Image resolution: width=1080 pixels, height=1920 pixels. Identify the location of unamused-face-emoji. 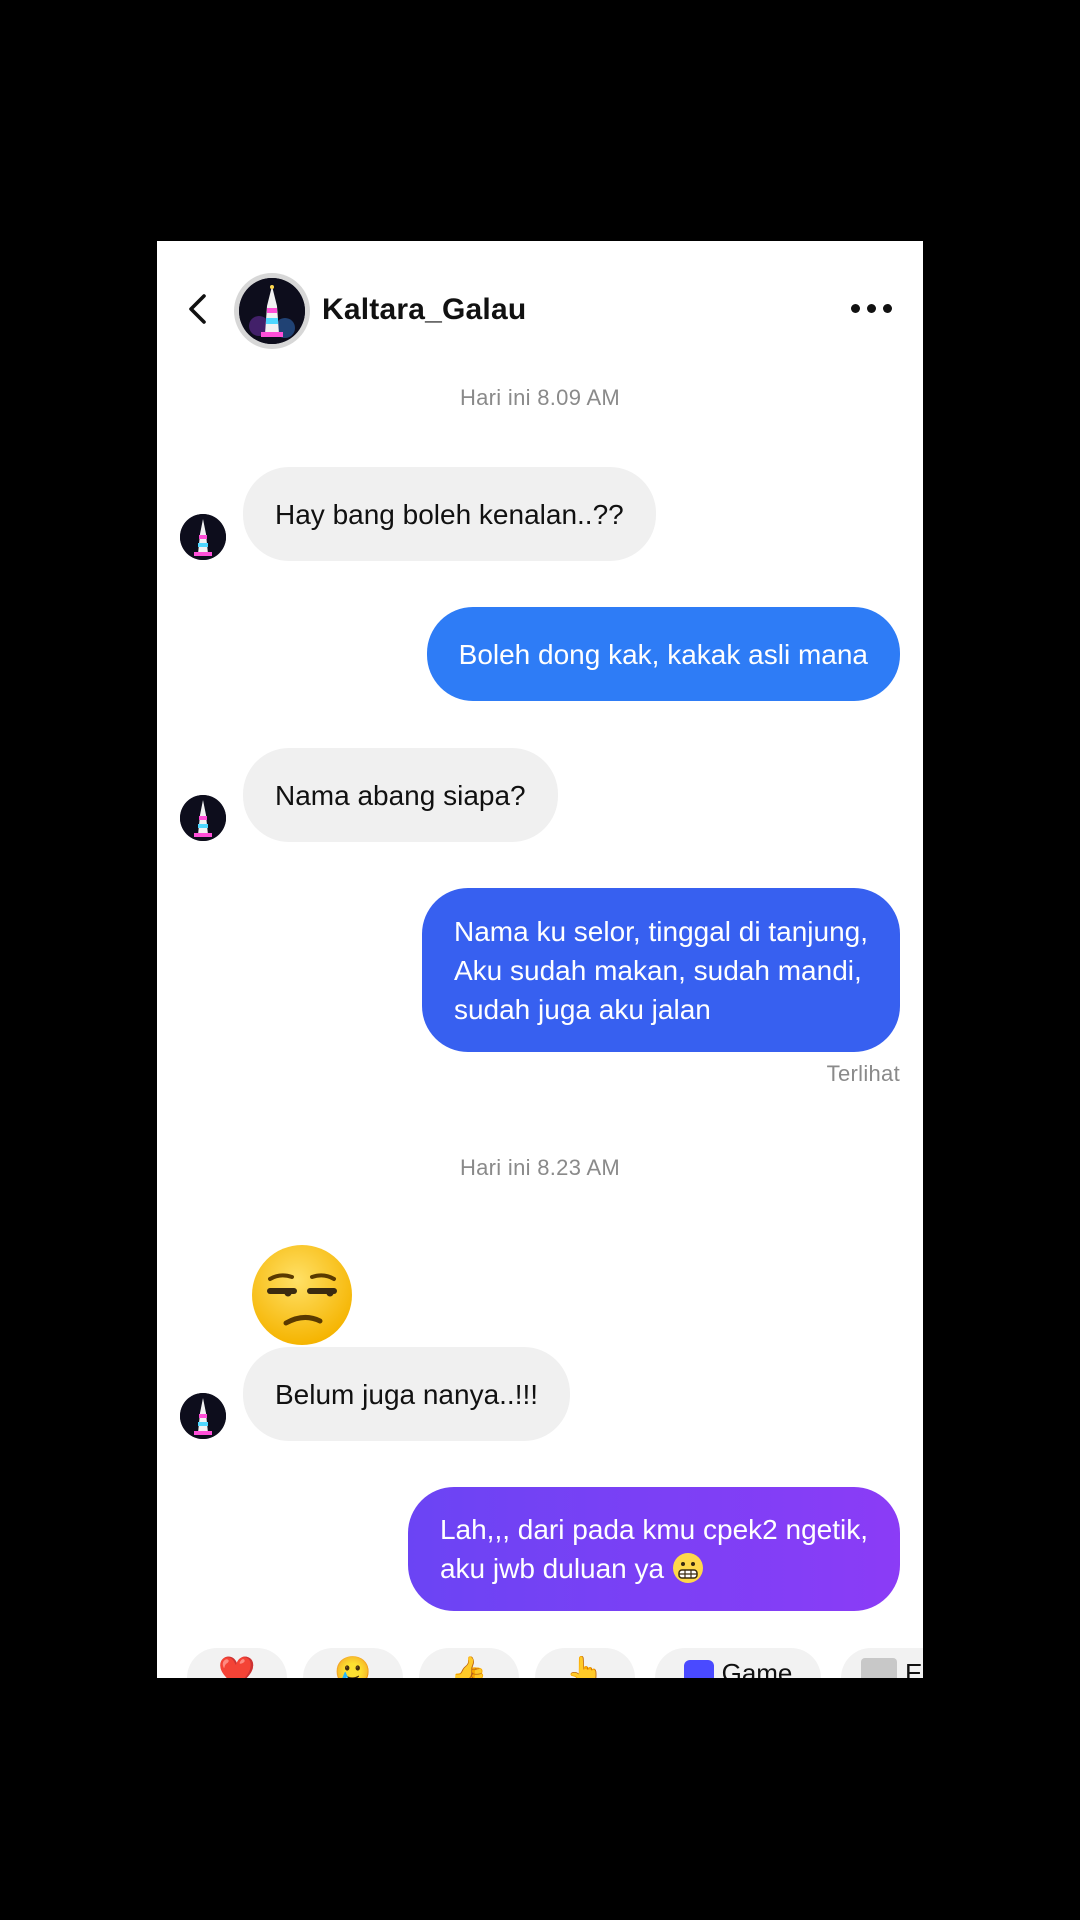
(302, 1295).